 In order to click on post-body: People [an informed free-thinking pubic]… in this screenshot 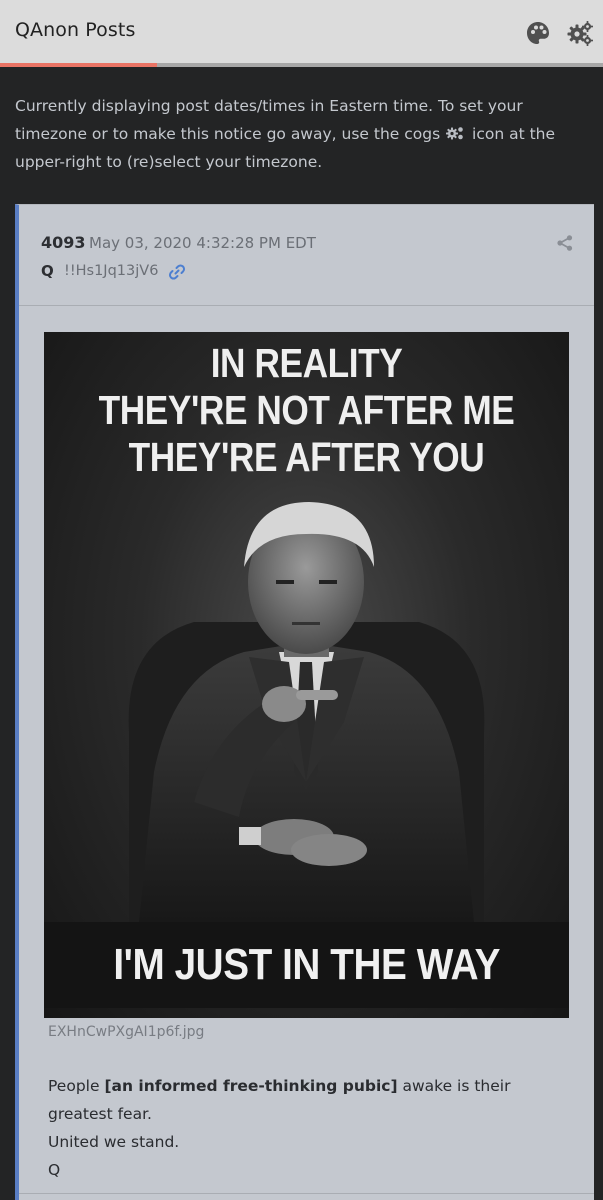, I will do `click(308, 1128)`.